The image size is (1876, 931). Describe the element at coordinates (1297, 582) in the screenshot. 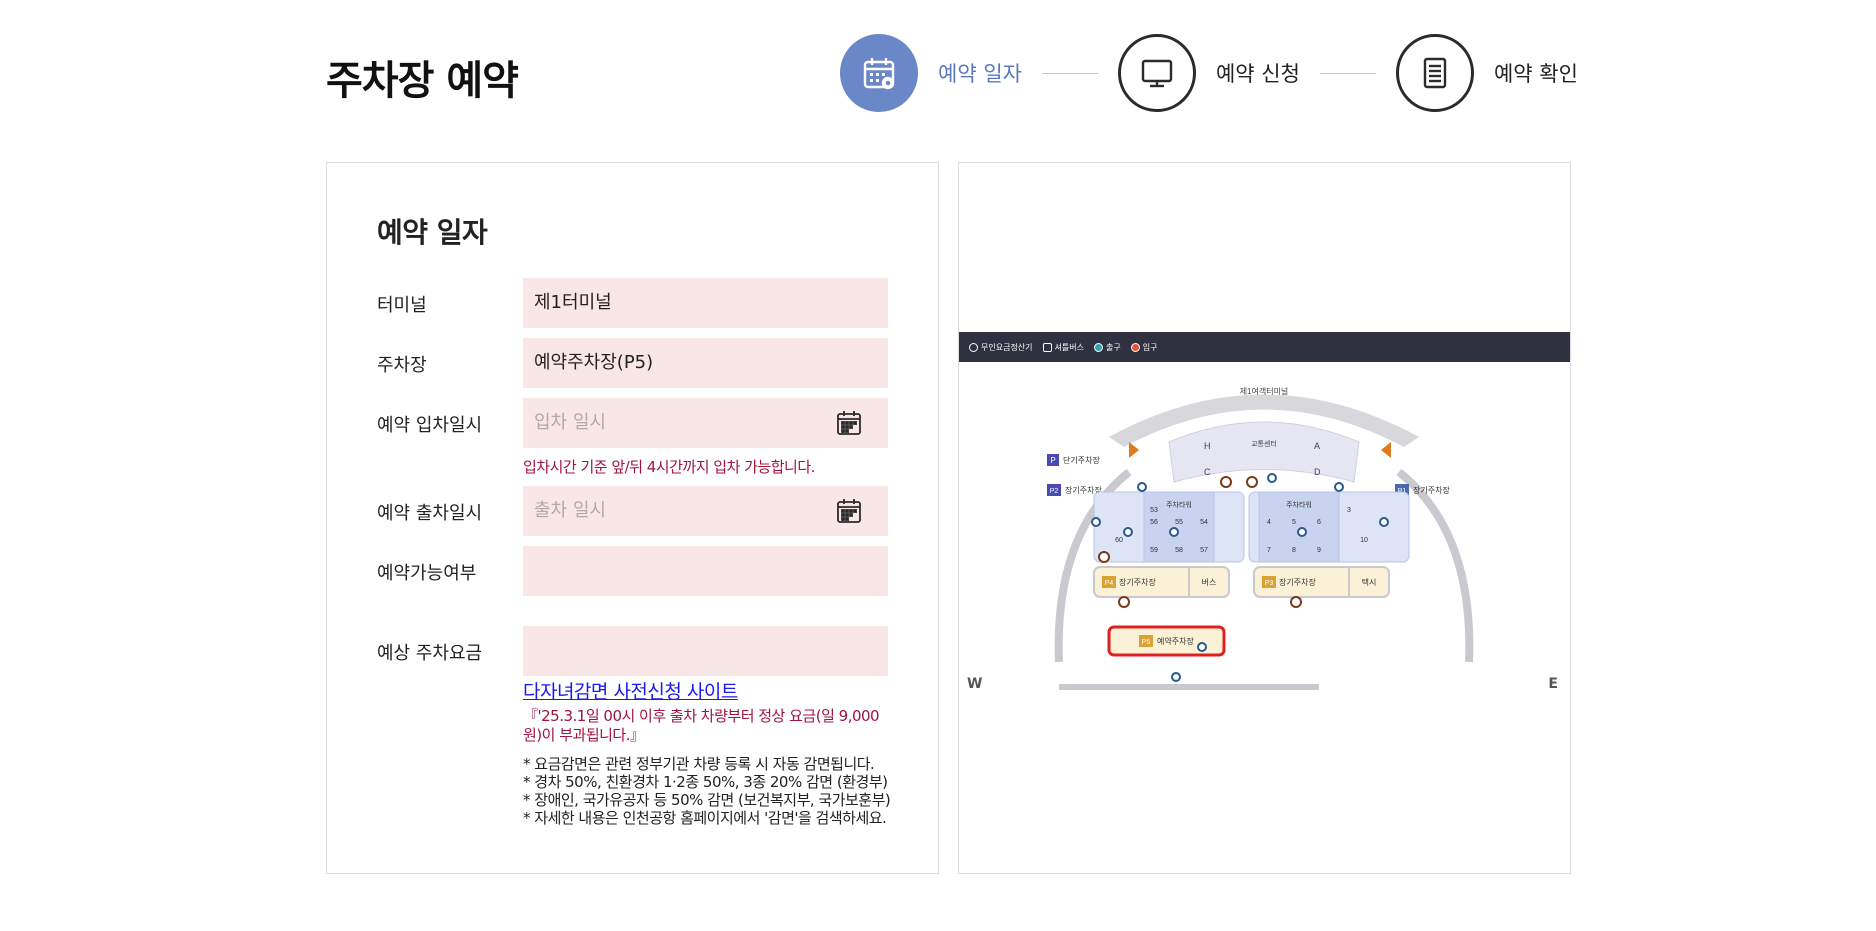

I see `p3-label: 장기주차장` at that location.